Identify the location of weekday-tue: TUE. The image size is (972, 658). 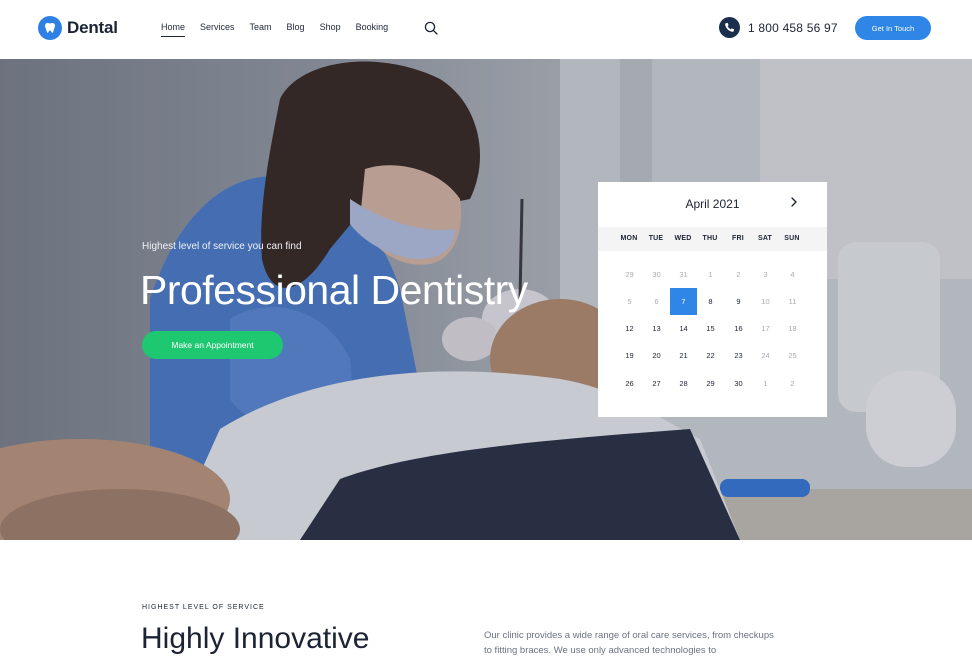
(656, 238).